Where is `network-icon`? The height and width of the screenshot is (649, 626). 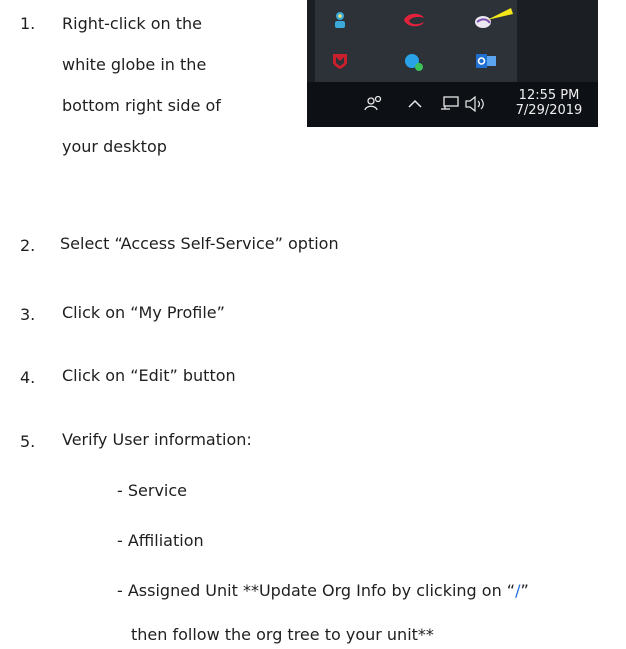 network-icon is located at coordinates (450, 104).